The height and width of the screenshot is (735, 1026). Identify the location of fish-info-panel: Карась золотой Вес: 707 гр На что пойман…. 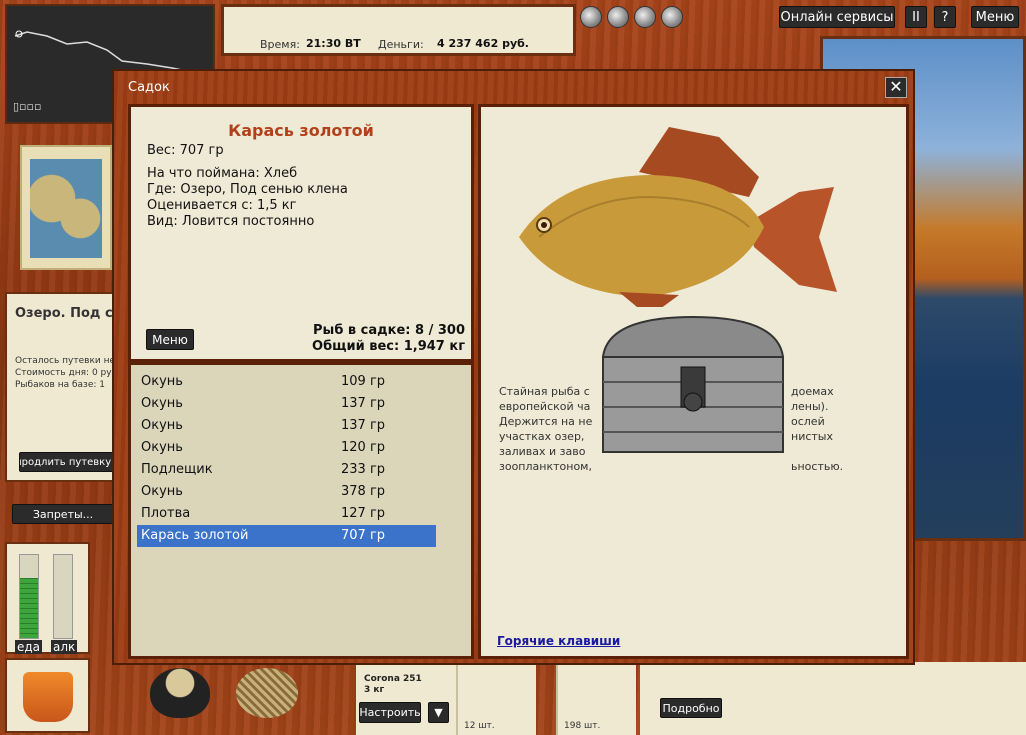
(301, 233).